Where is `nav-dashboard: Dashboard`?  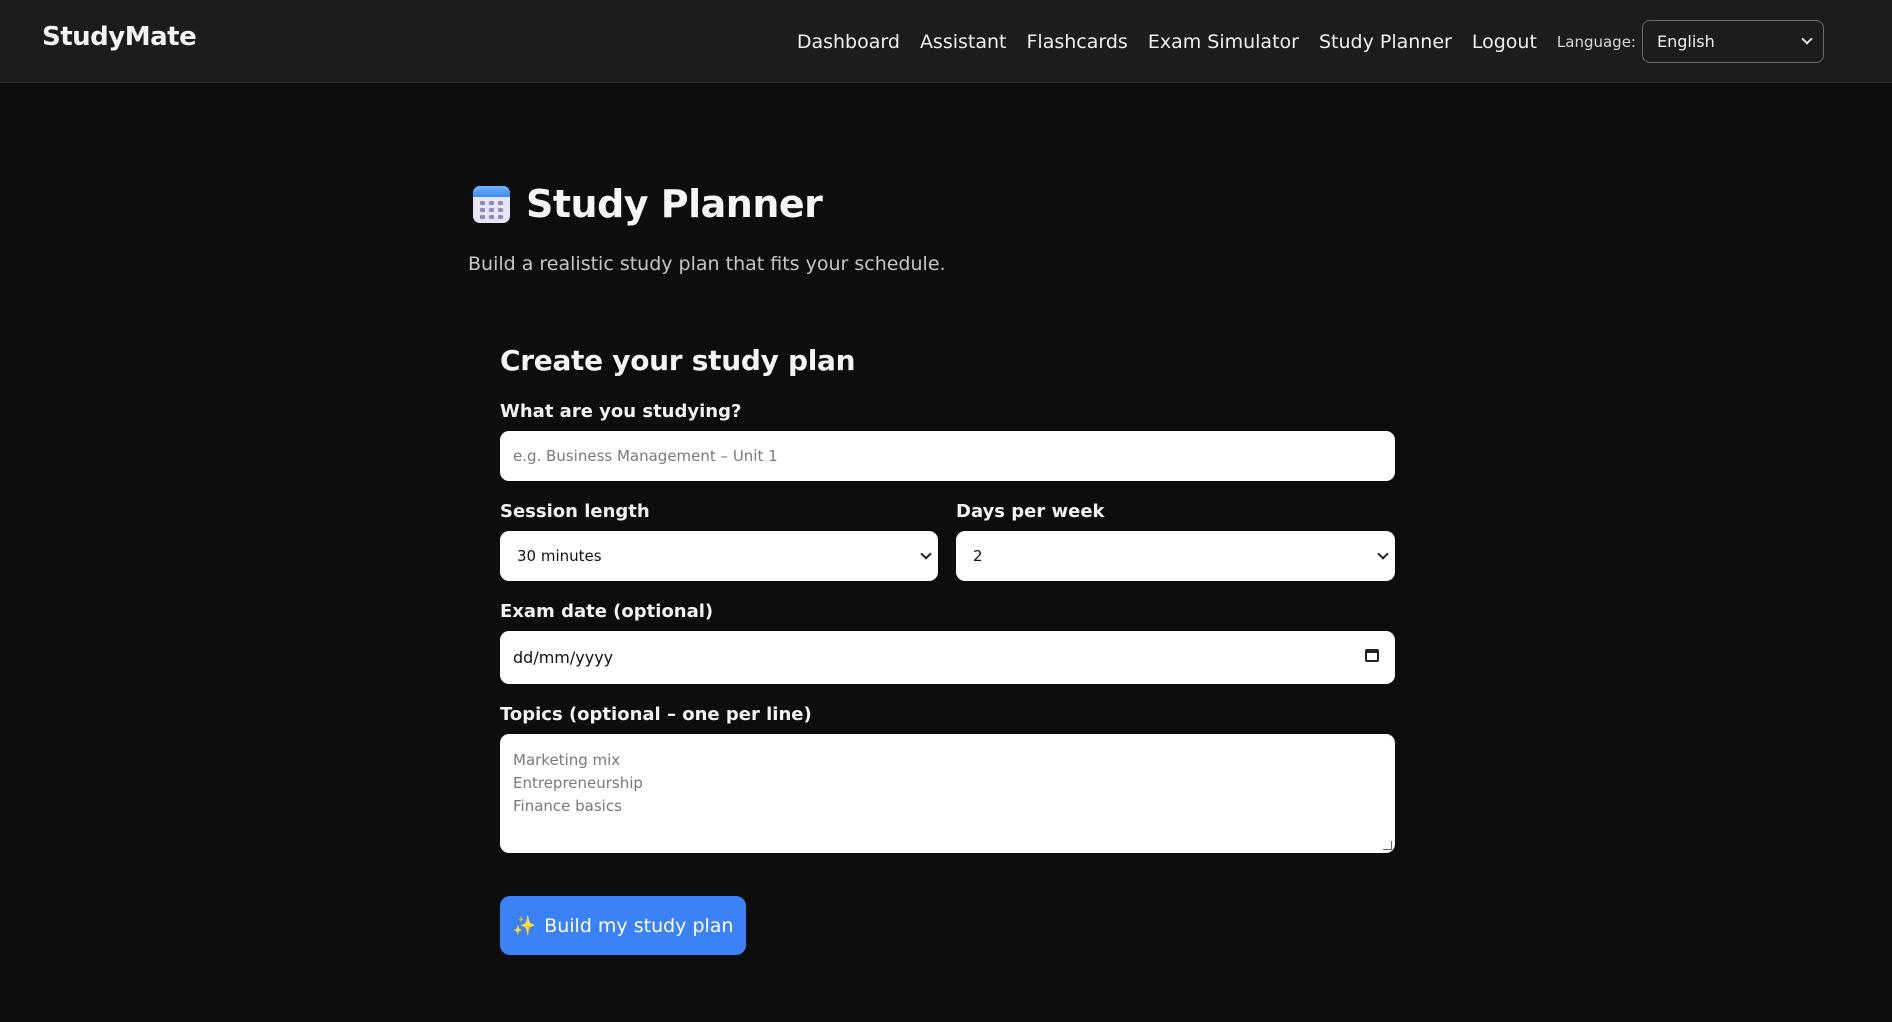 nav-dashboard: Dashboard is located at coordinates (848, 42).